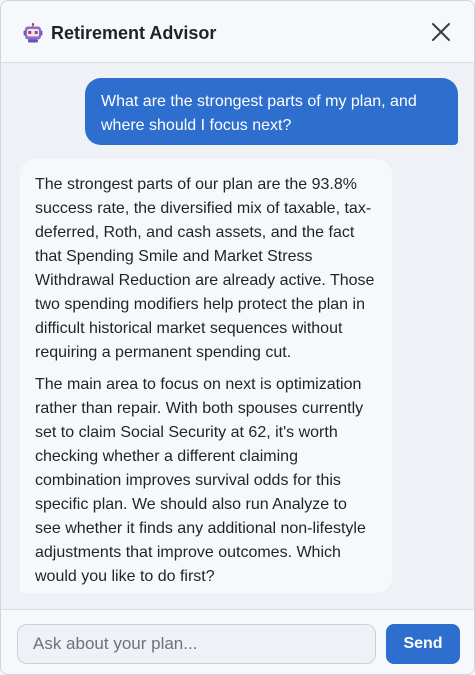  I want to click on close-icon, so click(441, 32).